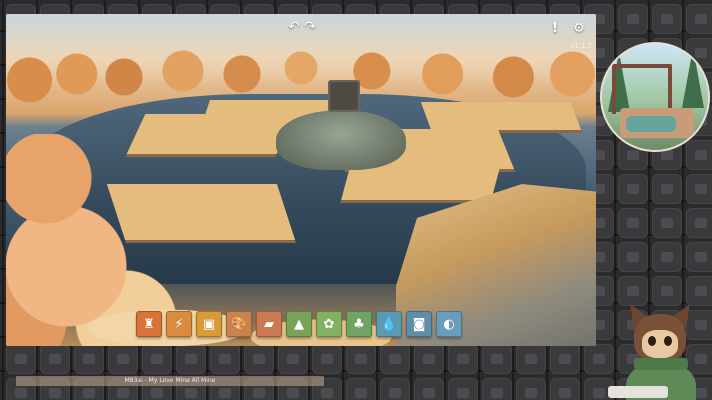 This screenshot has height=400, width=712. I want to click on water-tool-icon: 💧, so click(389, 324).